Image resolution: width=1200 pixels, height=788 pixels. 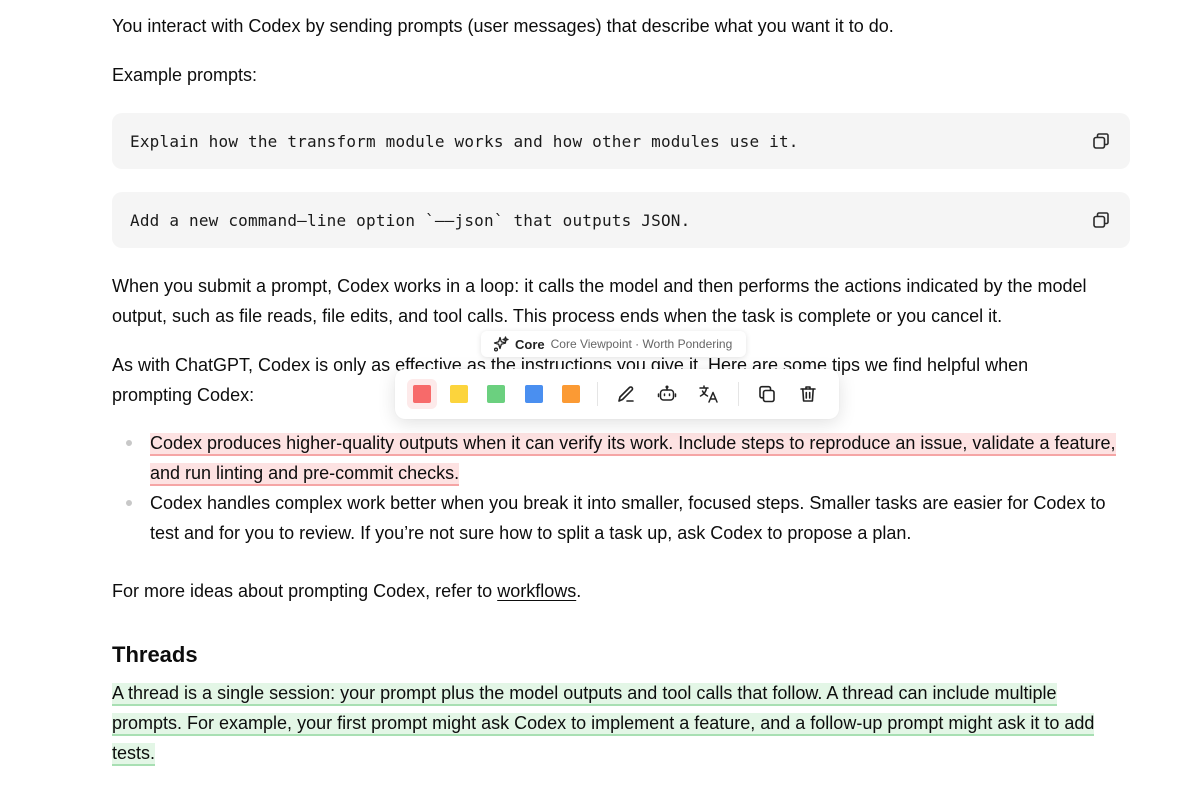 What do you see at coordinates (808, 394) in the screenshot?
I see `trash-icon` at bounding box center [808, 394].